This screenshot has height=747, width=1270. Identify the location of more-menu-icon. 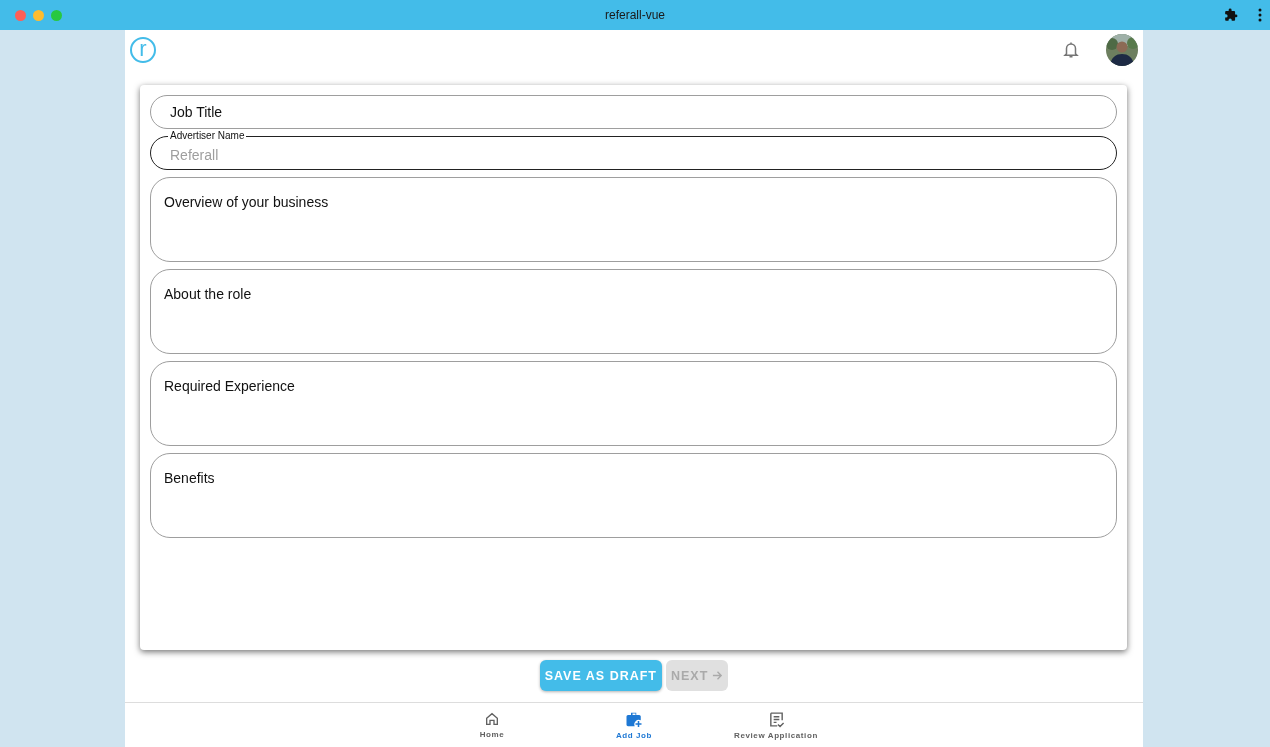
(1260, 15).